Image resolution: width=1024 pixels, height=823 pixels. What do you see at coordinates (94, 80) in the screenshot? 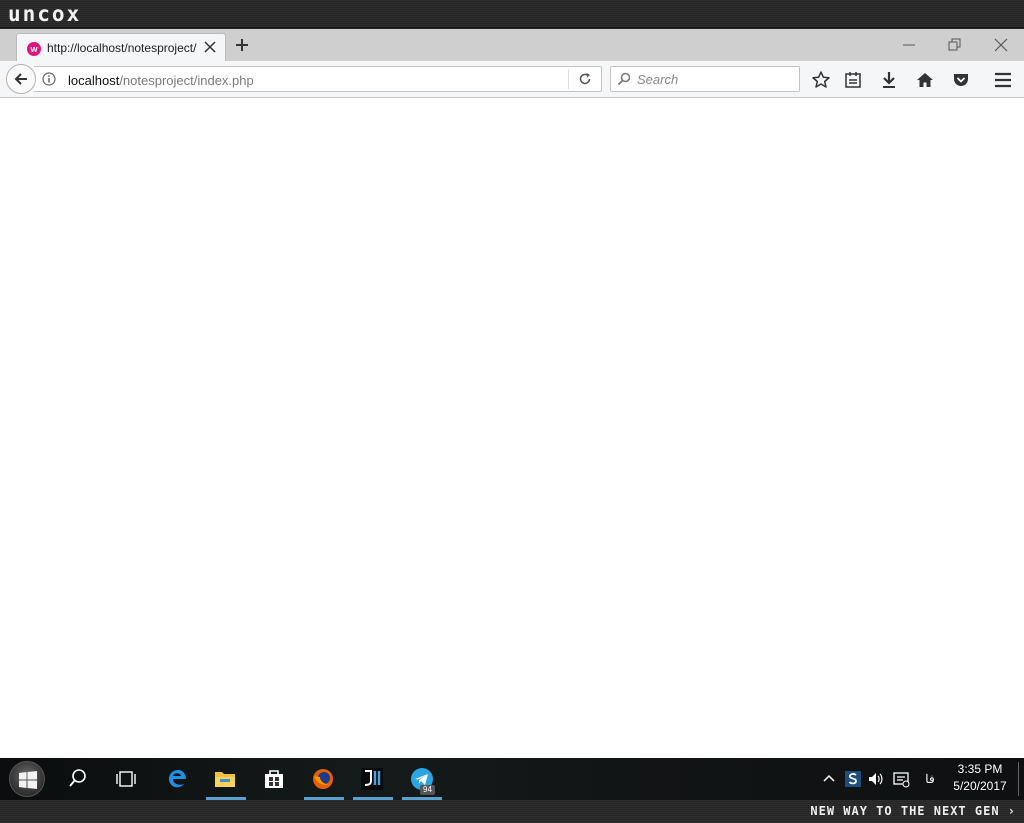
I see `url-host: localhost` at bounding box center [94, 80].